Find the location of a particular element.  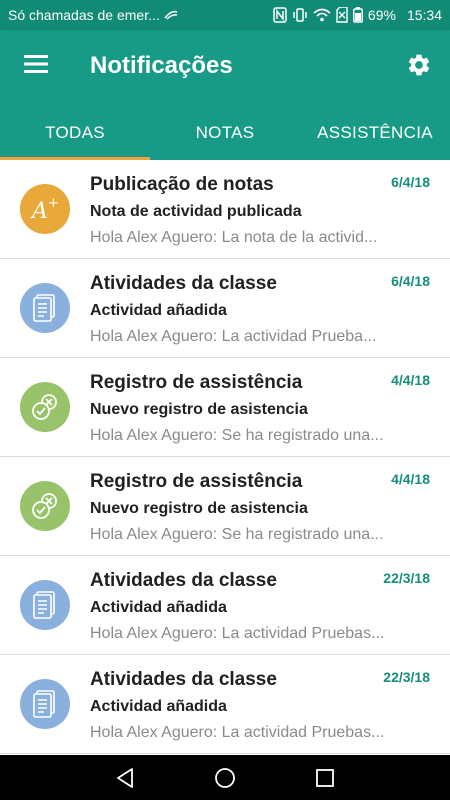

notification-subtitle: Nota de actividad publicada is located at coordinates (196, 211).